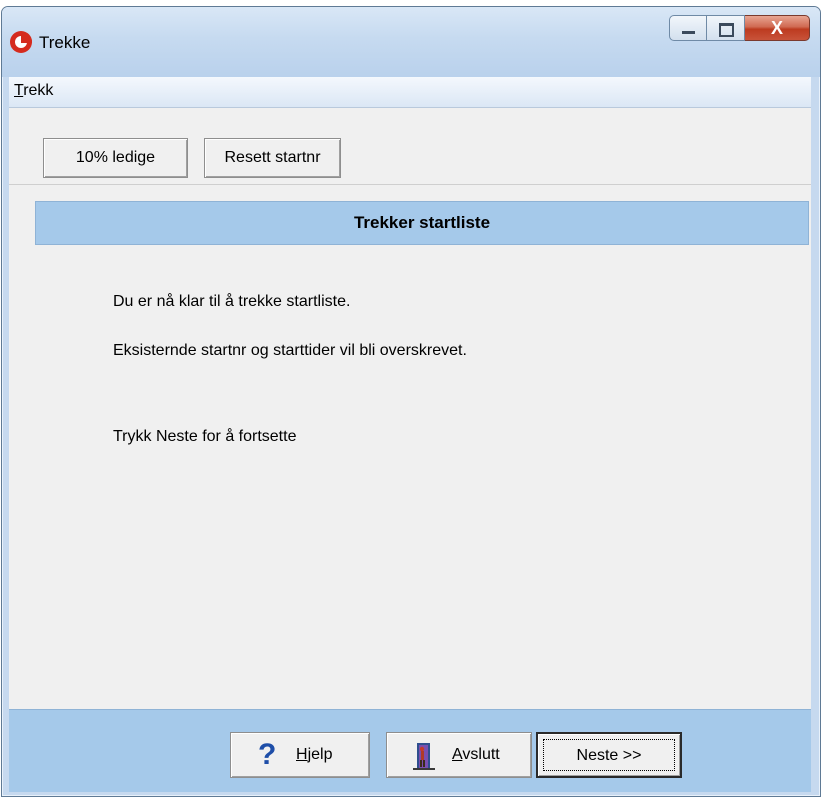 Image resolution: width=825 pixels, height=799 pixels. I want to click on app-logo-icon, so click(21, 42).